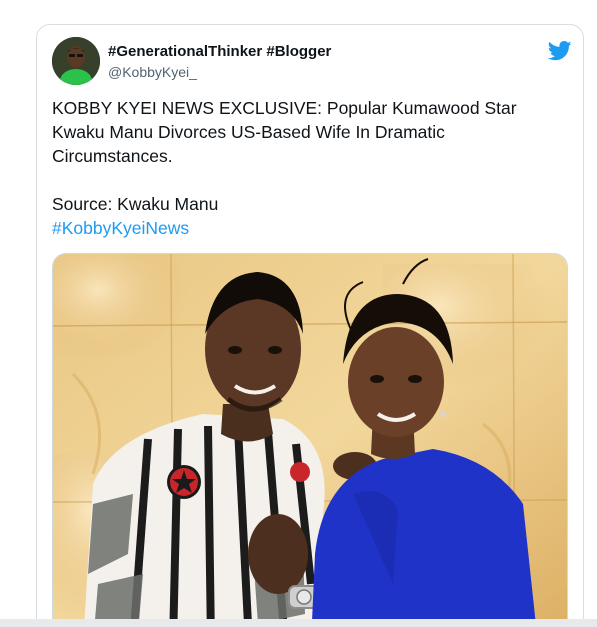 The height and width of the screenshot is (627, 597). Describe the element at coordinates (120, 228) in the screenshot. I see `hashtag-link: #KobbyKyeiNews` at that location.